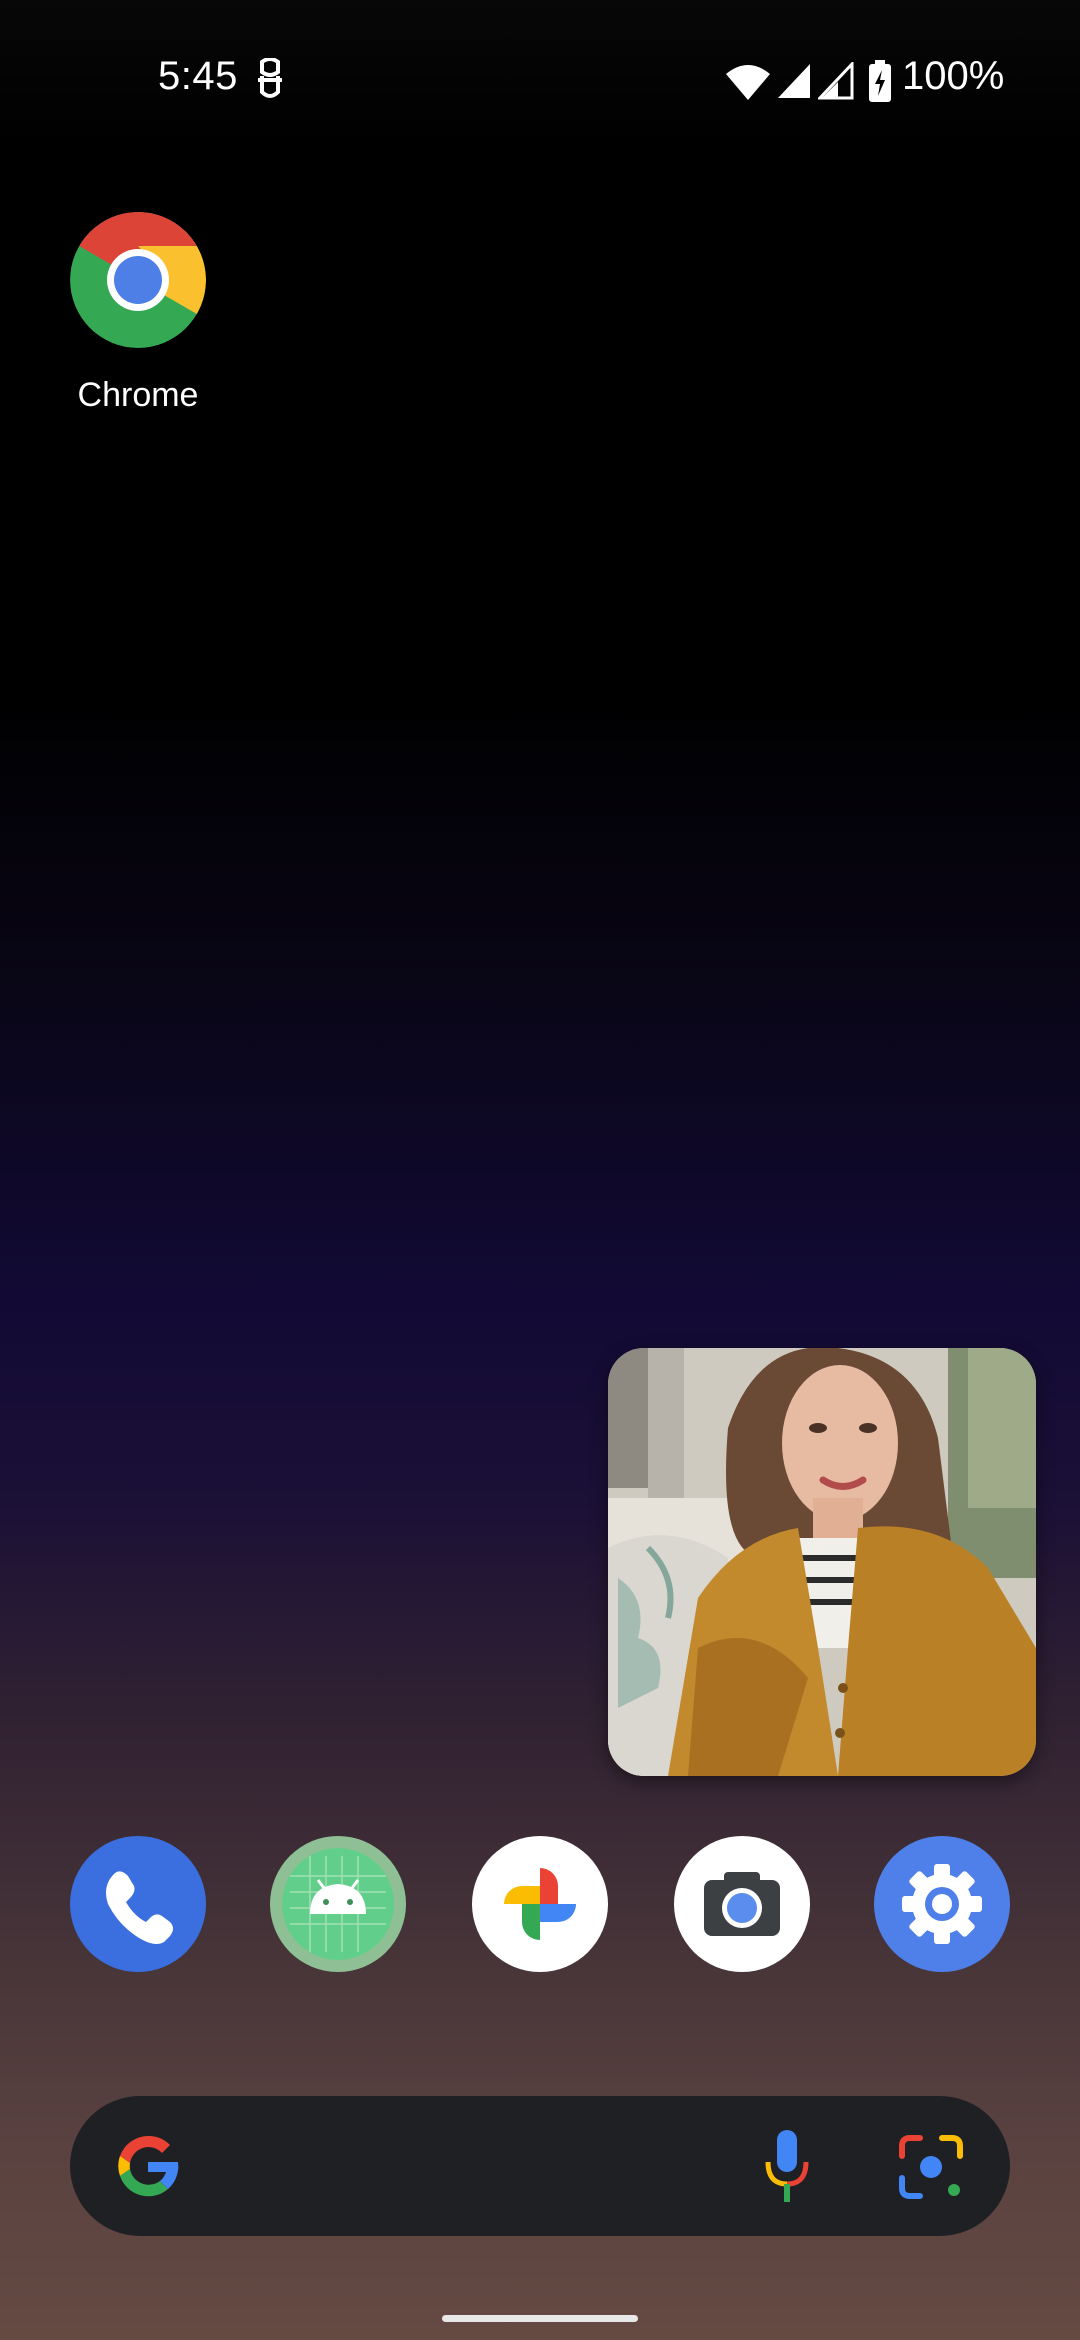  Describe the element at coordinates (540, 82) in the screenshot. I see `status-bar: 5:45 100%` at that location.